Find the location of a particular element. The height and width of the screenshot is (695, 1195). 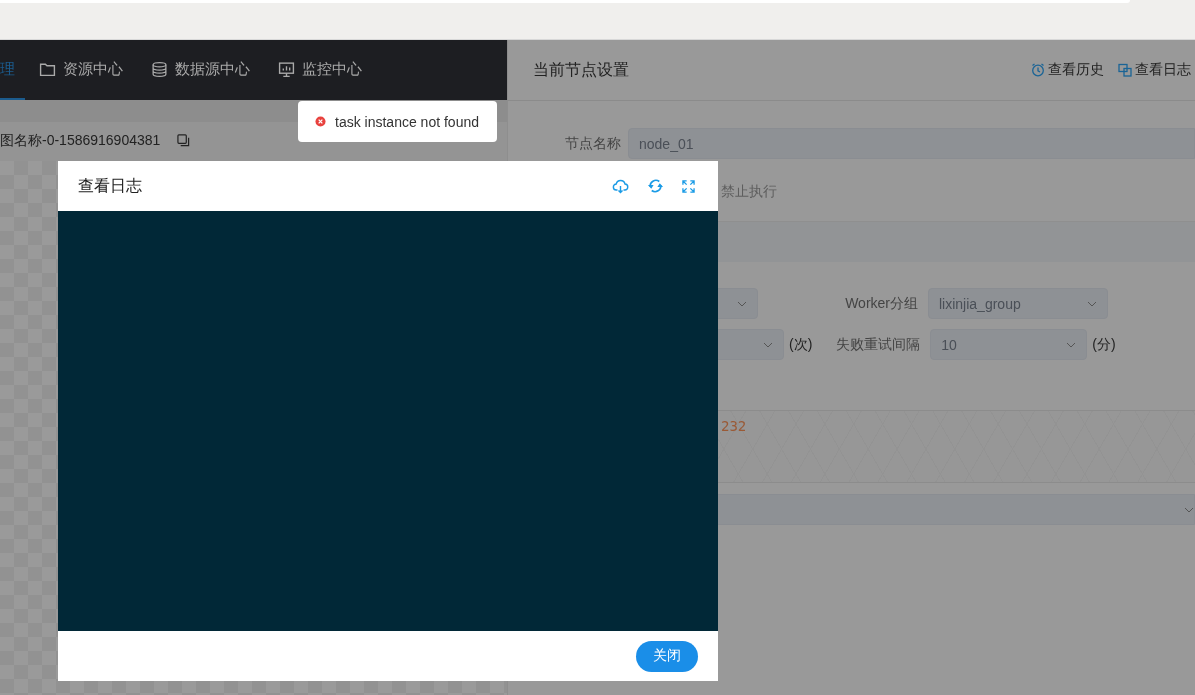

field-label: Worker分组 is located at coordinates (881, 303).